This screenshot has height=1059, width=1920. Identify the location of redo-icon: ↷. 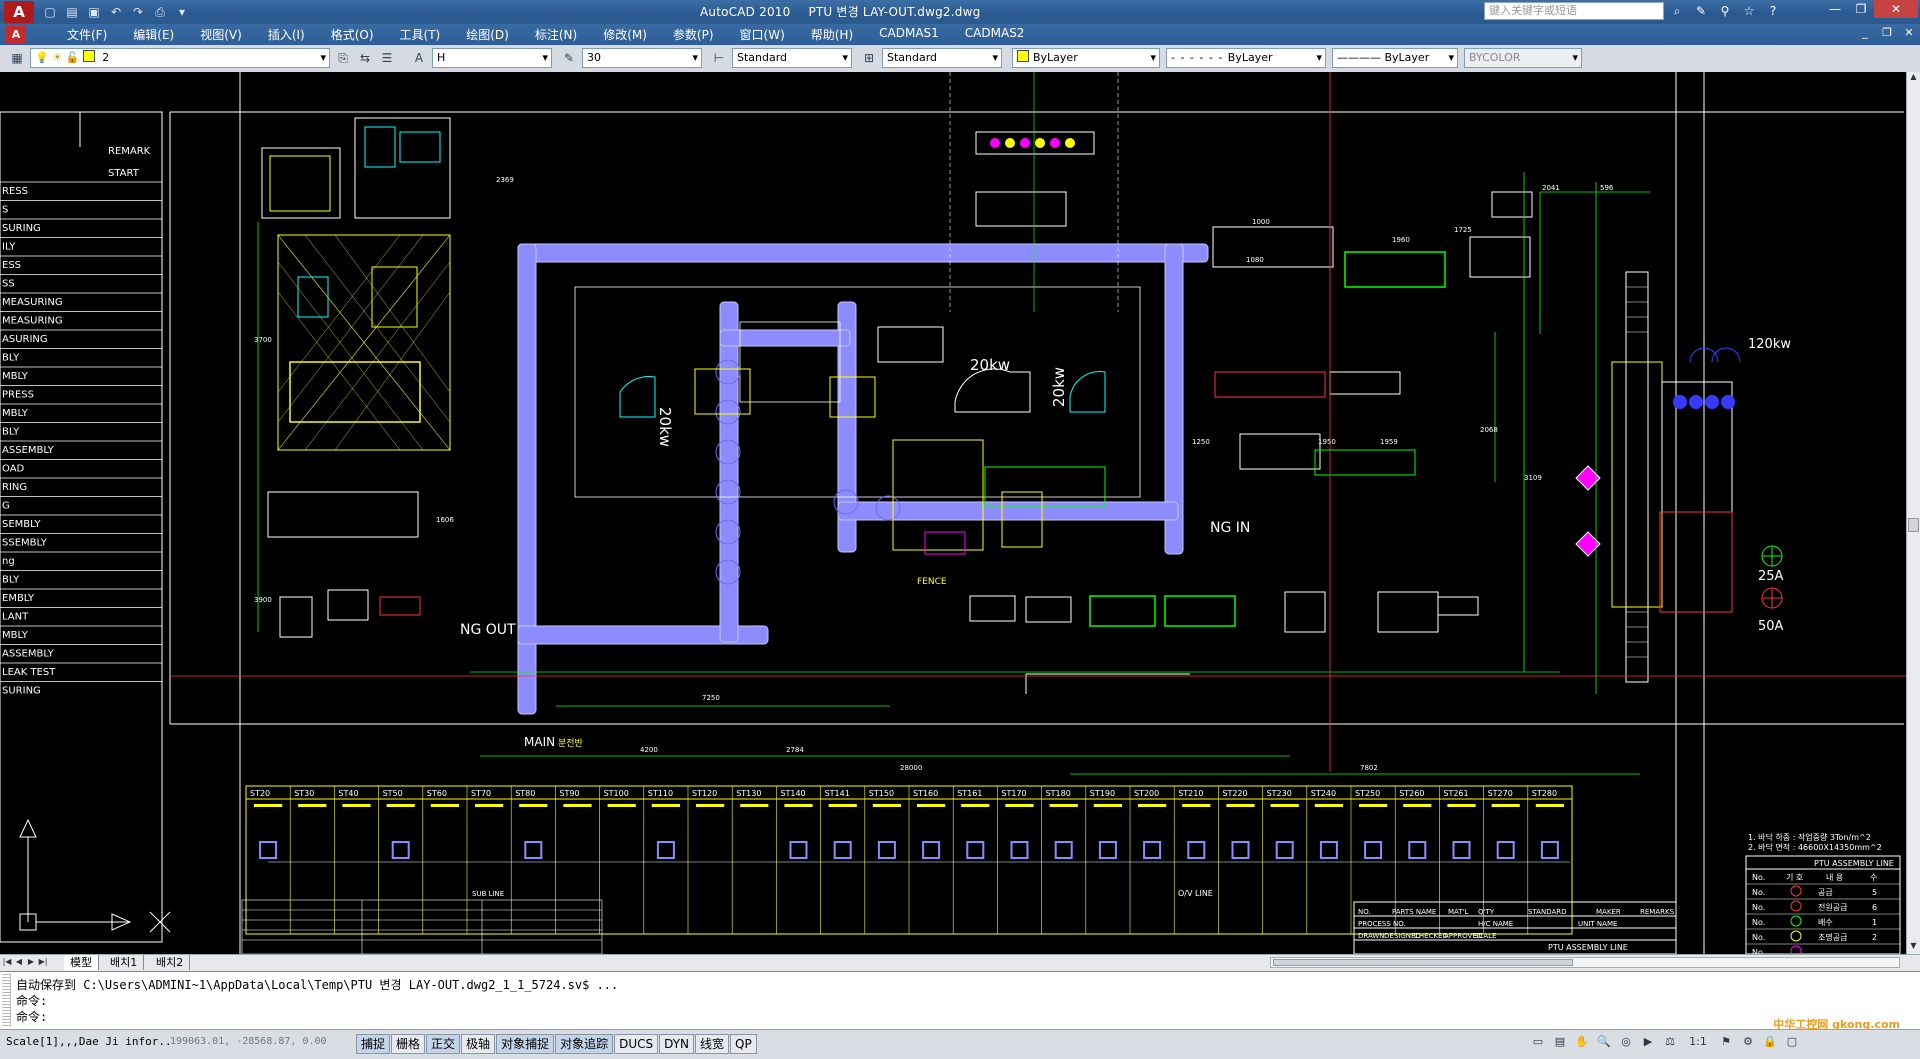
(138, 12).